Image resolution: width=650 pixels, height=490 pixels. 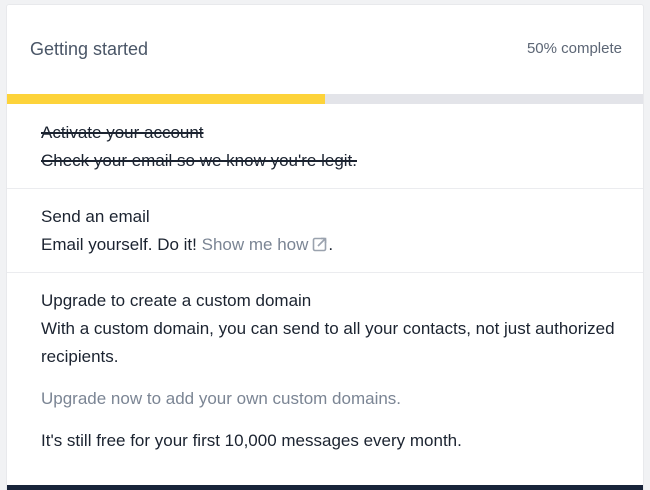 I want to click on step-description-end: ., so click(x=331, y=244).